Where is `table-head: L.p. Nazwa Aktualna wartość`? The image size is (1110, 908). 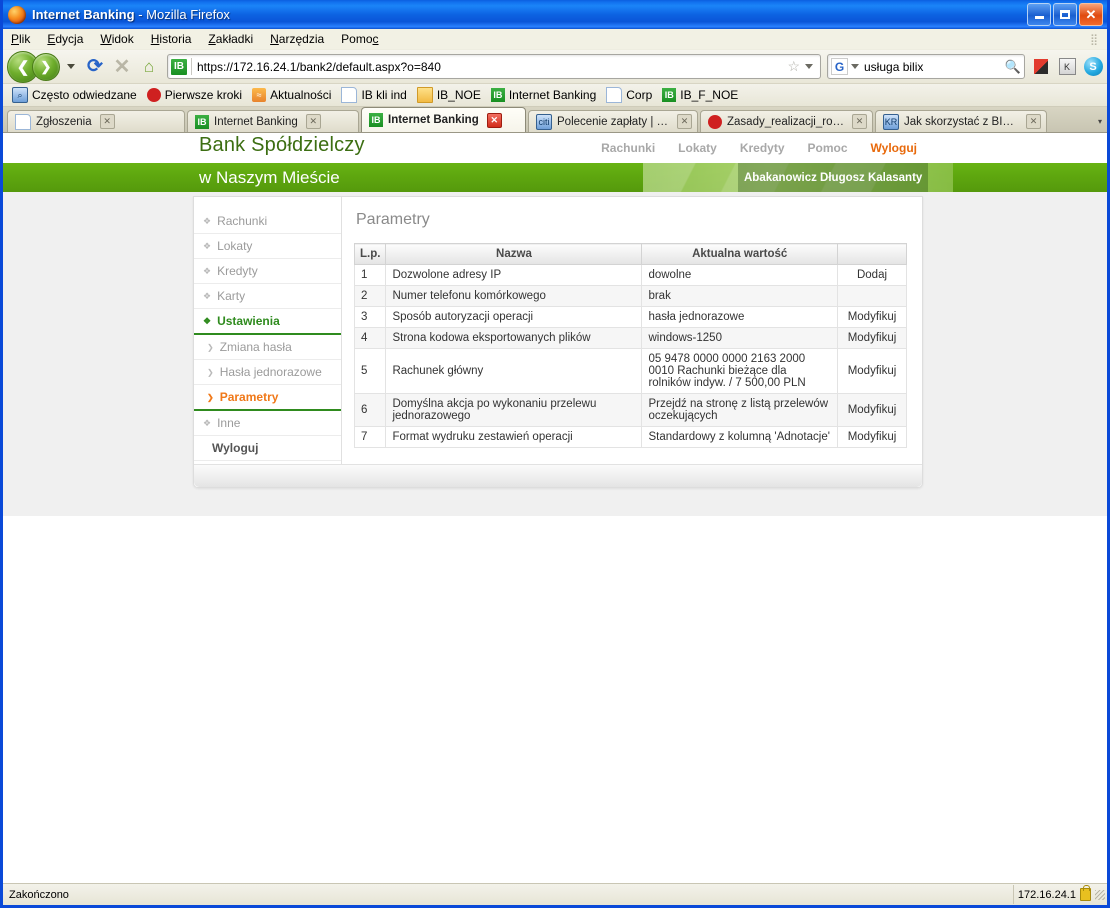
table-head: L.p. Nazwa Aktualna wartość is located at coordinates (630, 254).